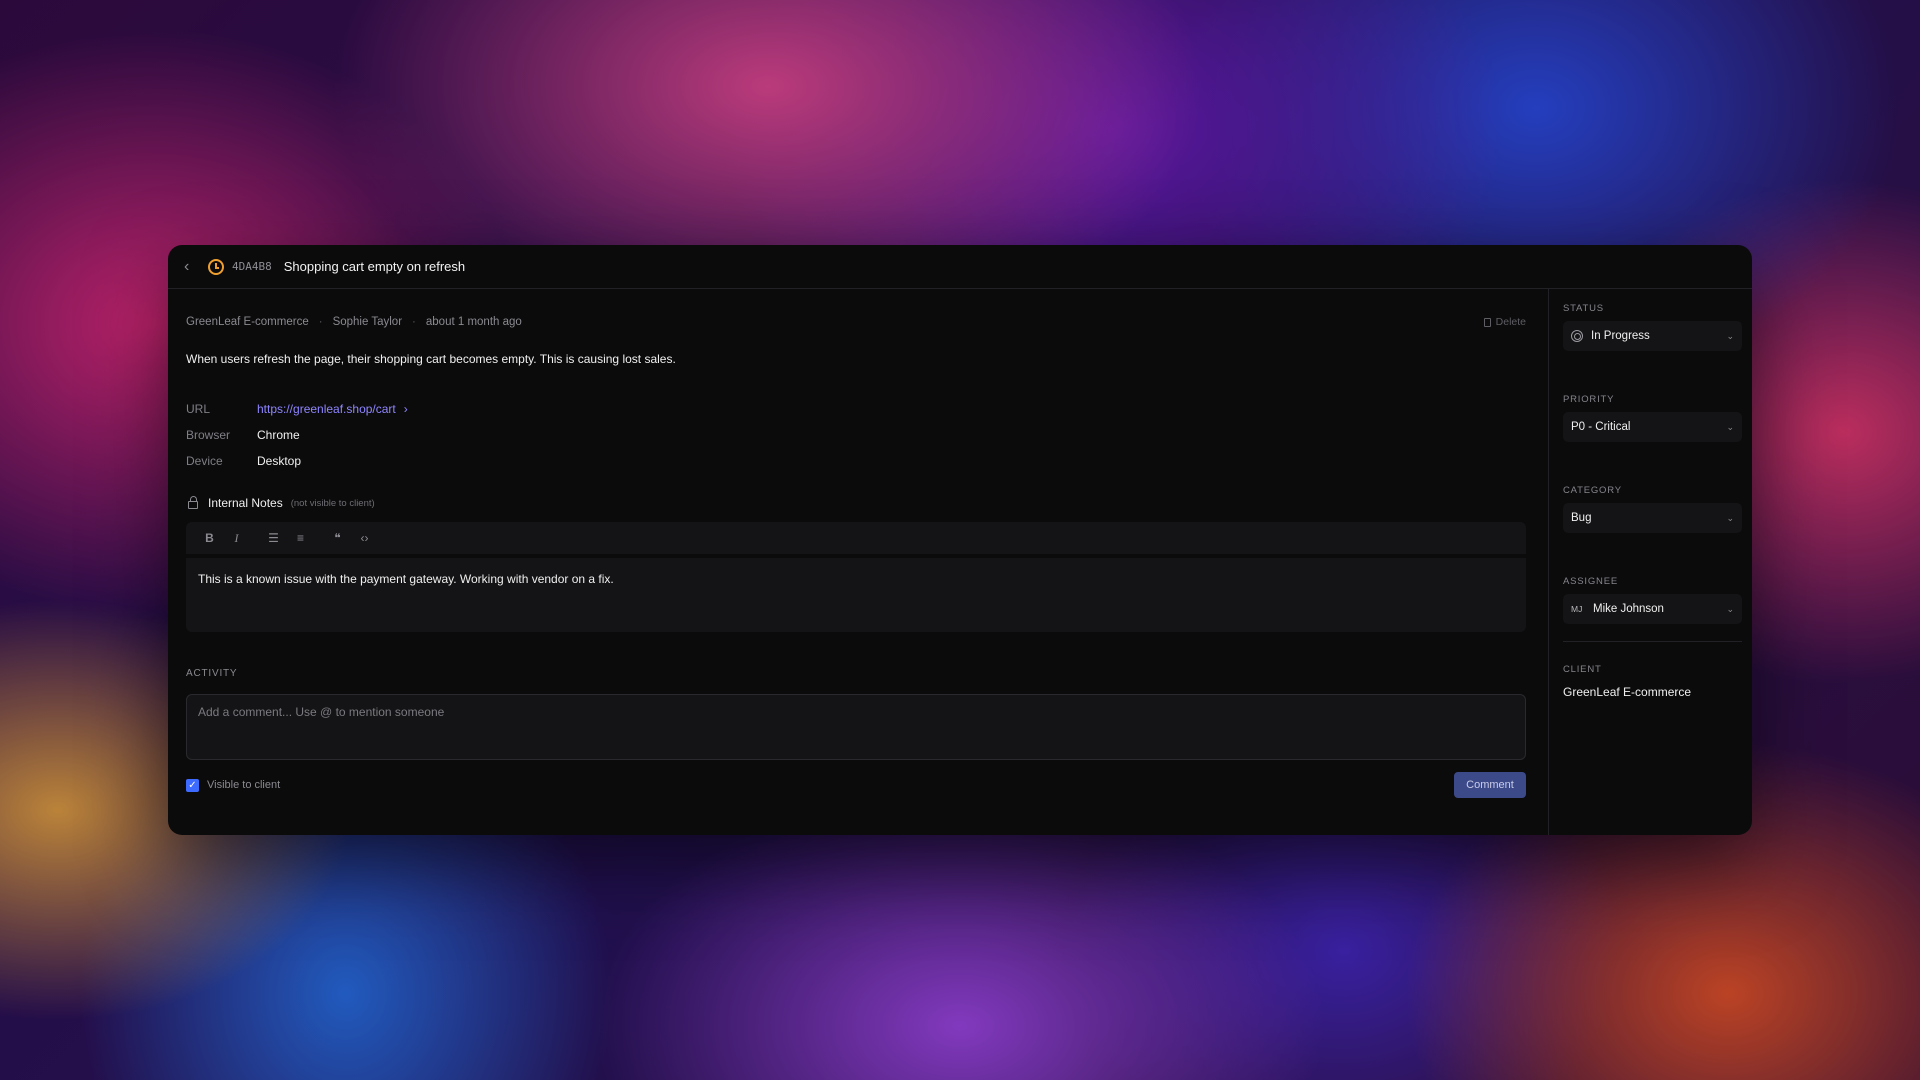 Image resolution: width=1920 pixels, height=1080 pixels. I want to click on property-key: URL, so click(198, 409).